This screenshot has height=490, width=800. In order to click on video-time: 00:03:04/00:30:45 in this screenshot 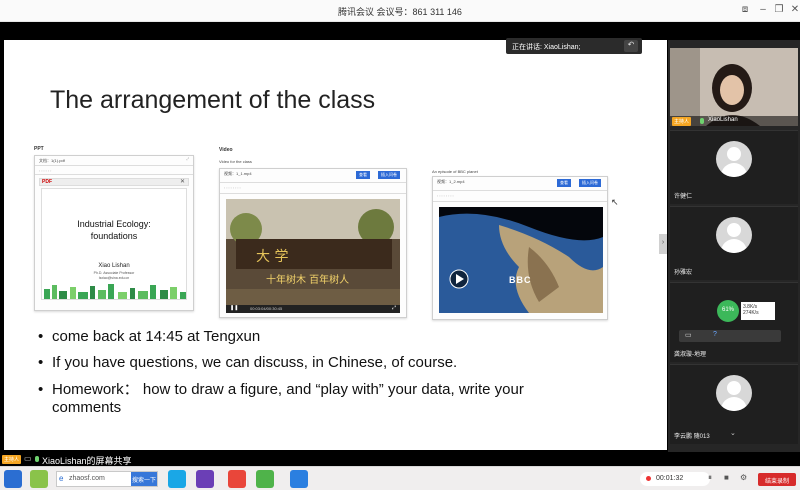, I will do `click(266, 308)`.